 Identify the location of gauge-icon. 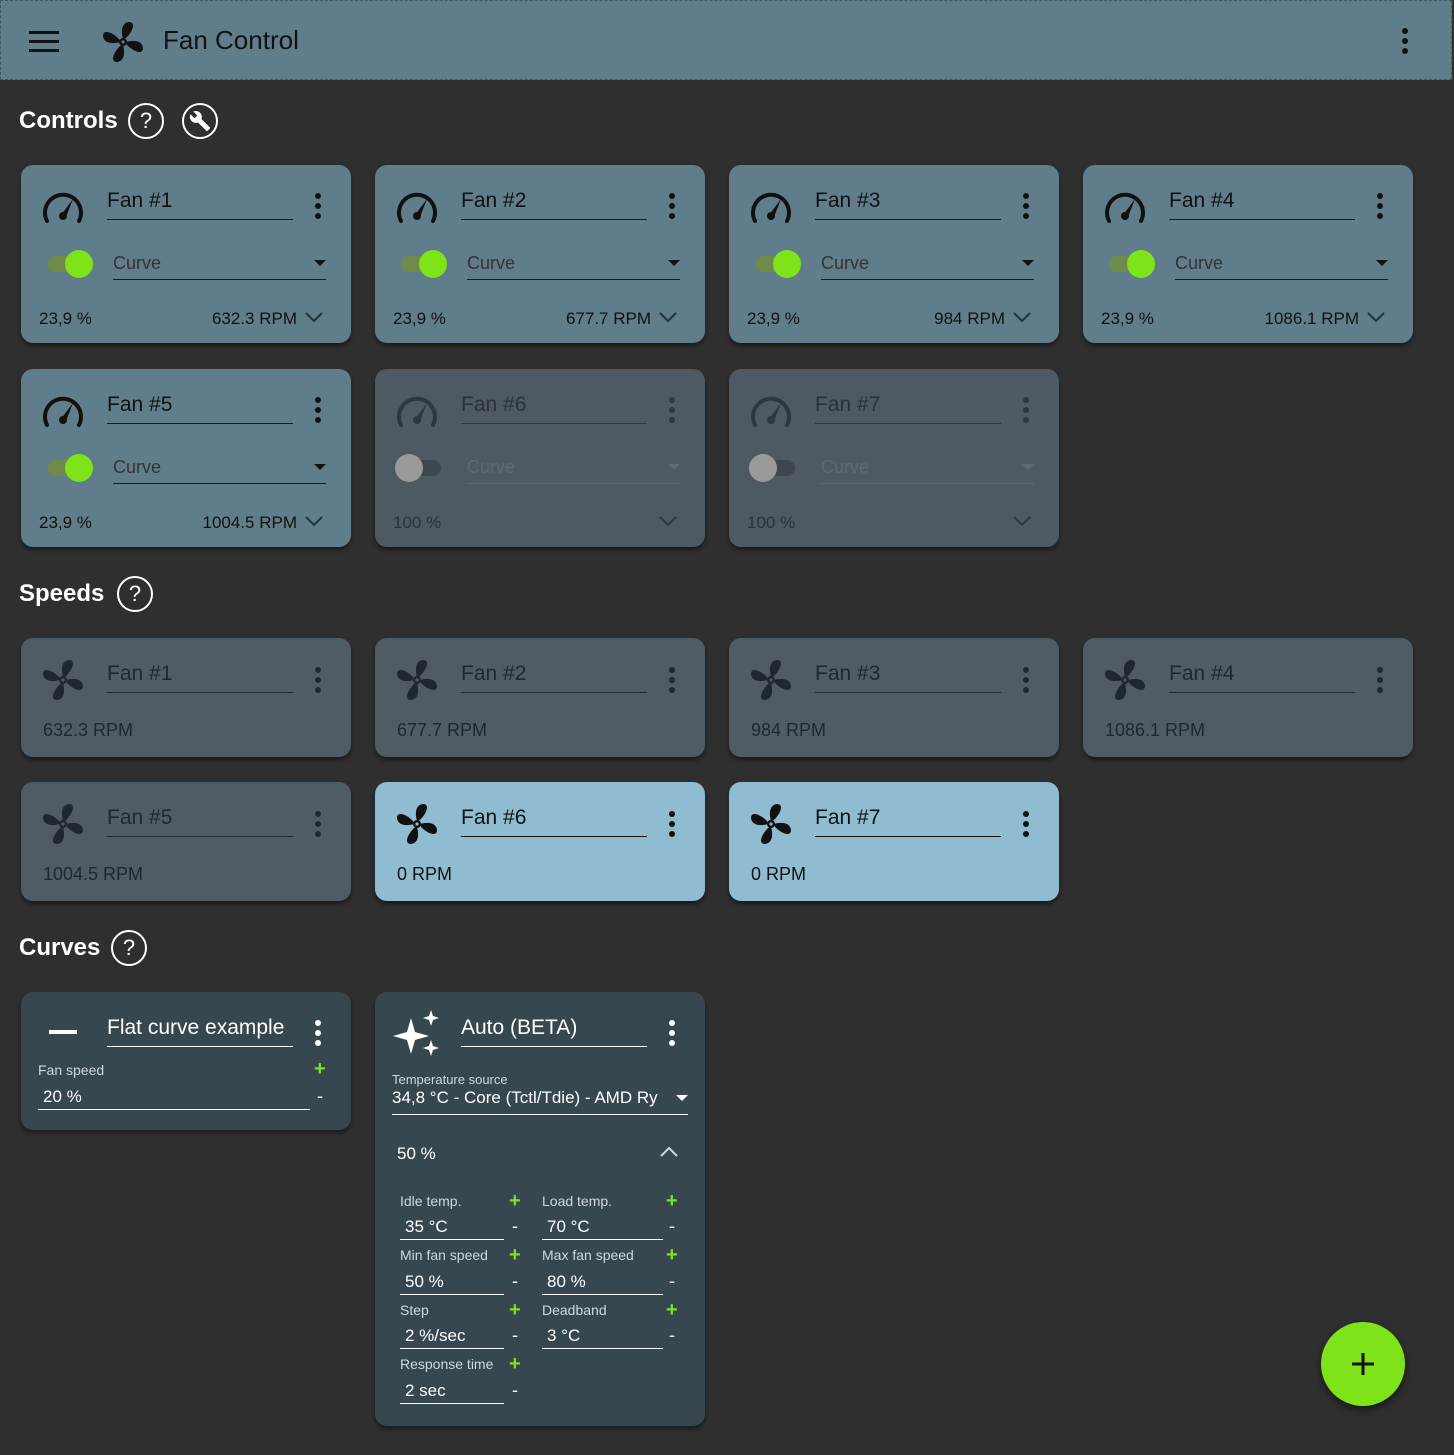
(63, 411).